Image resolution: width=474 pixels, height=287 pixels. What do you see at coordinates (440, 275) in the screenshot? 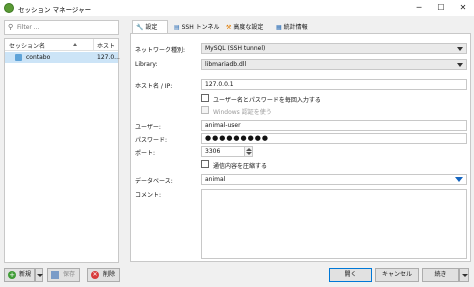
I see `more-button: 続き` at bounding box center [440, 275].